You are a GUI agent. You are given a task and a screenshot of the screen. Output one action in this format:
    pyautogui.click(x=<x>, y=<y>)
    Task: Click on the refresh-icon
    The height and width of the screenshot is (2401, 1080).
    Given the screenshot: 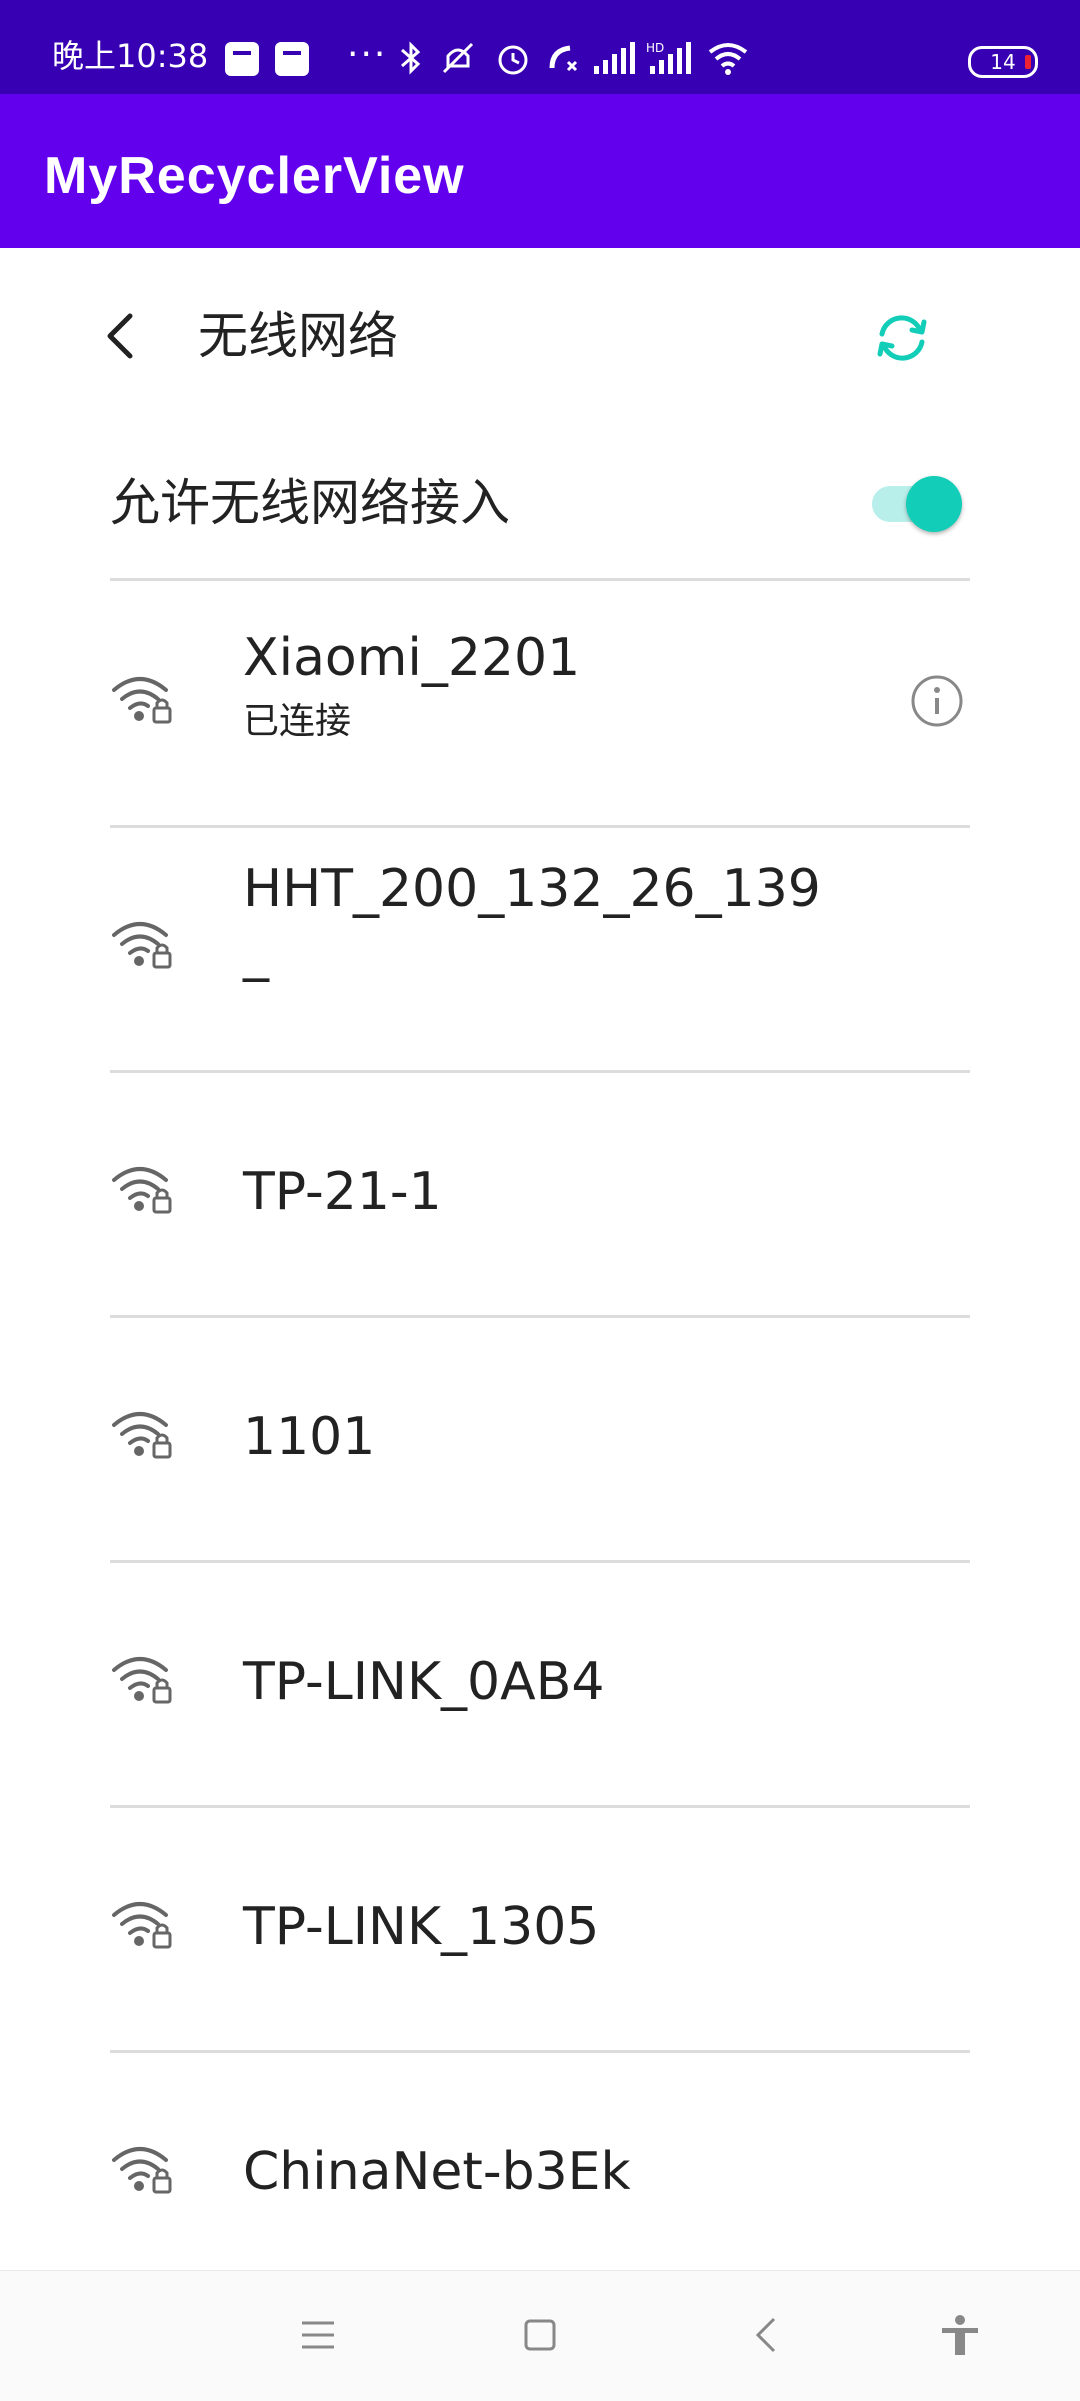 What is the action you would take?
    pyautogui.click(x=902, y=338)
    